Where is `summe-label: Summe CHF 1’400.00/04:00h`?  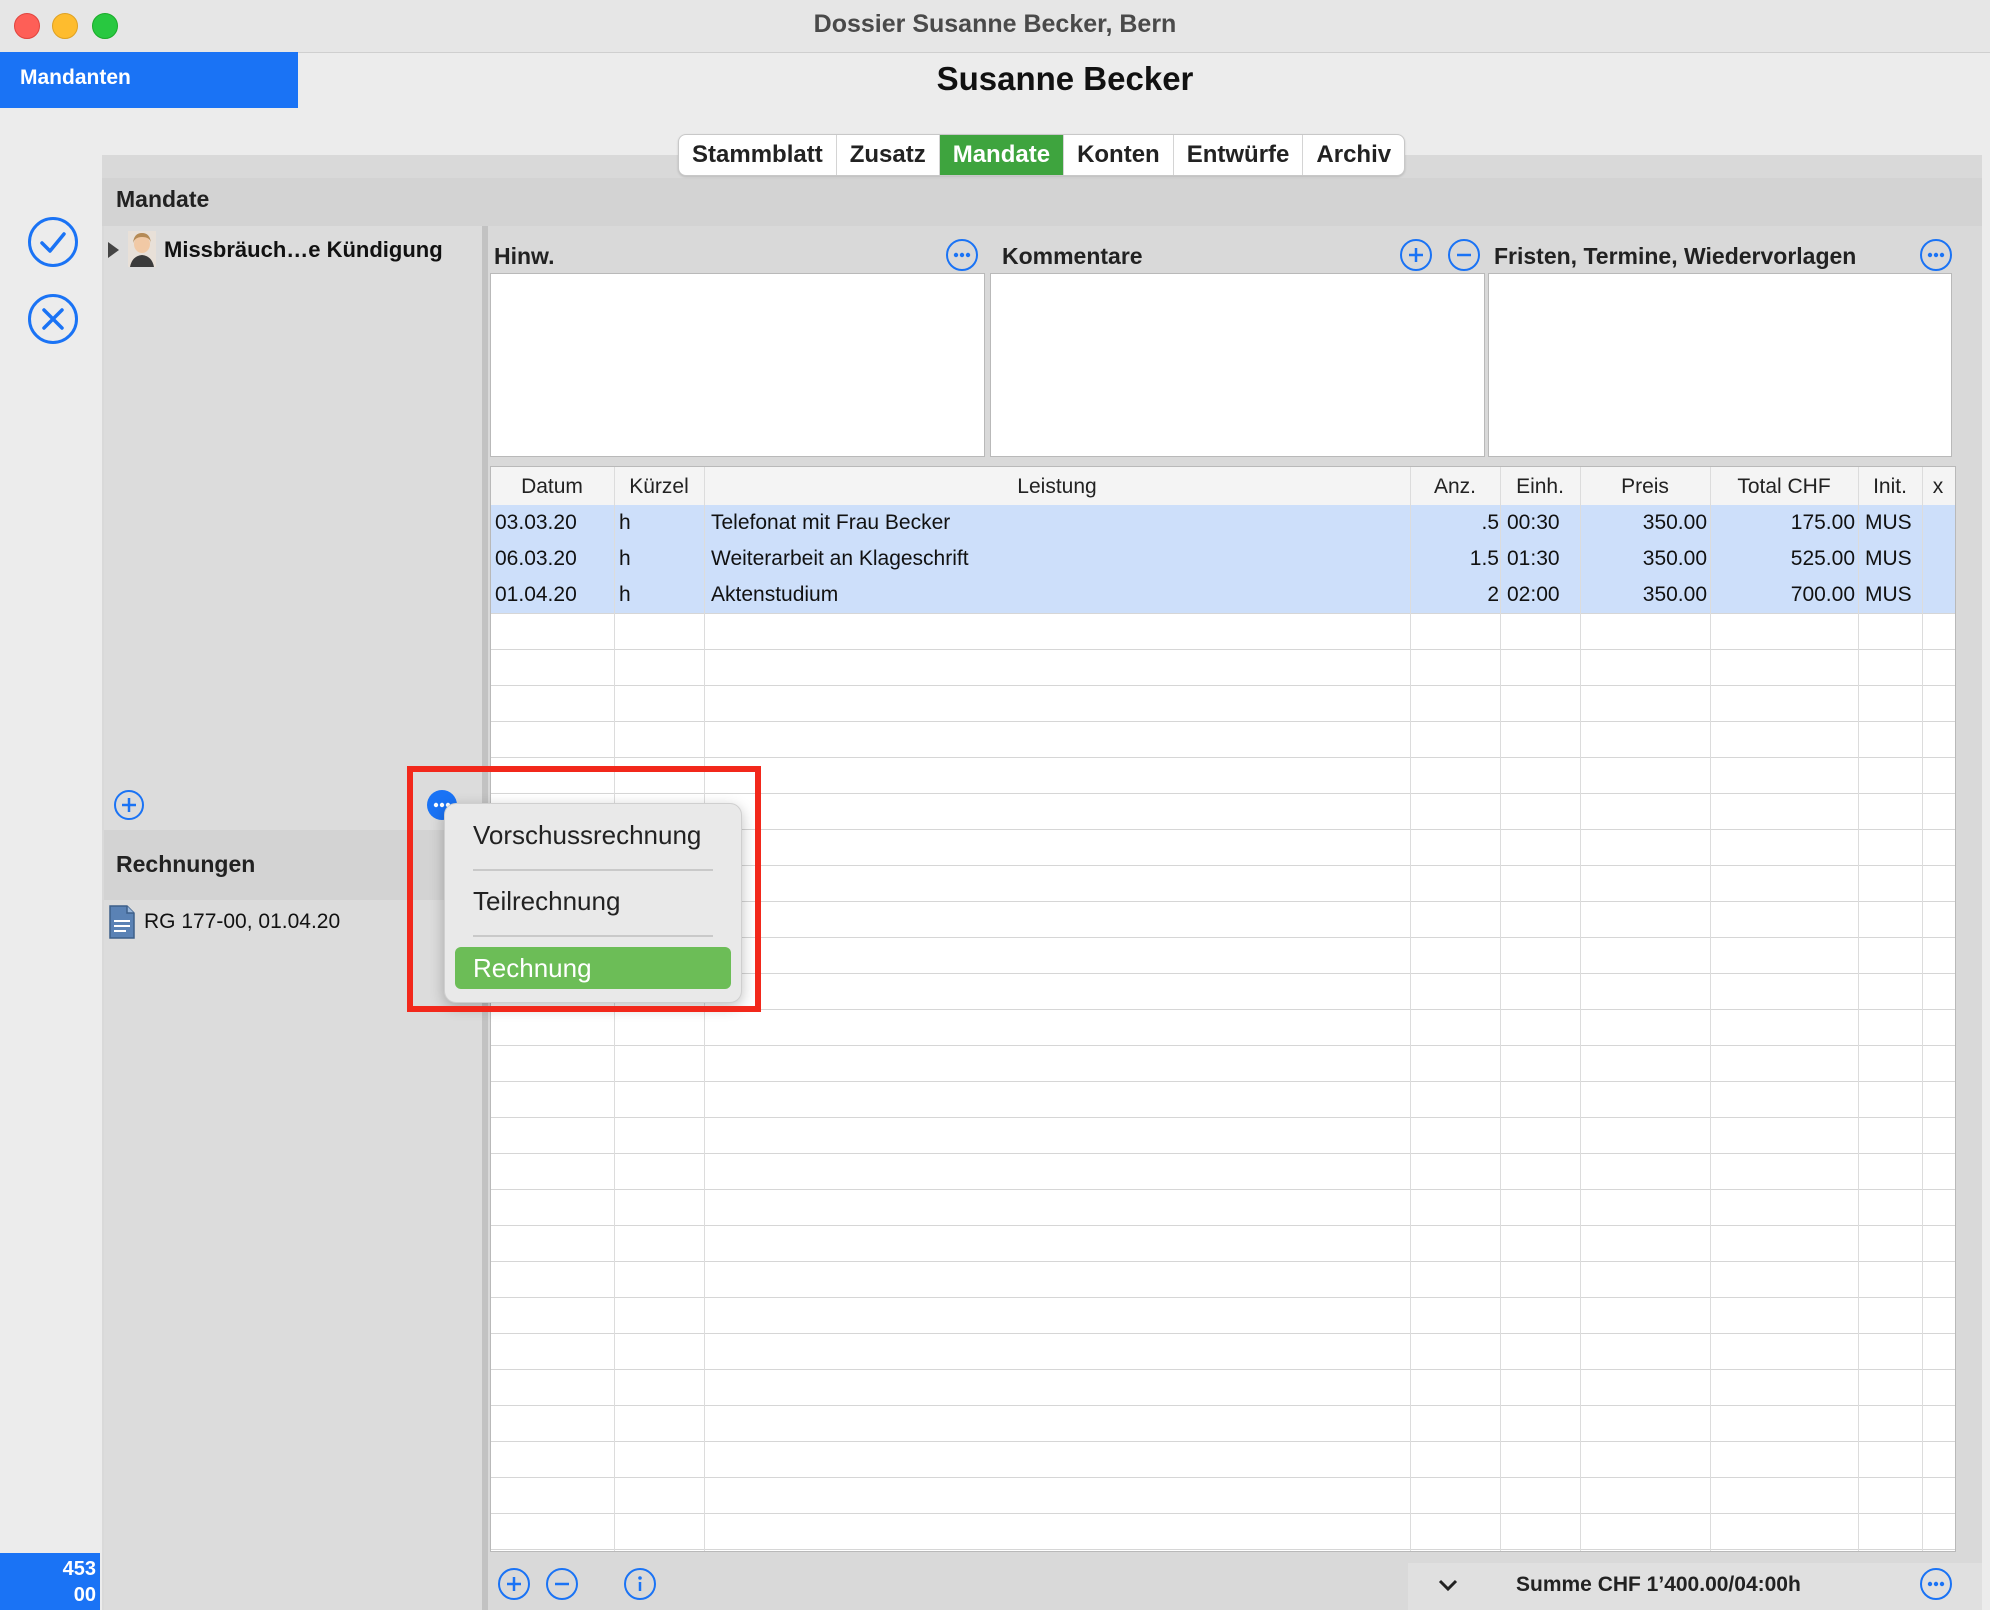 summe-label: Summe CHF 1’400.00/04:00h is located at coordinates (1658, 1584).